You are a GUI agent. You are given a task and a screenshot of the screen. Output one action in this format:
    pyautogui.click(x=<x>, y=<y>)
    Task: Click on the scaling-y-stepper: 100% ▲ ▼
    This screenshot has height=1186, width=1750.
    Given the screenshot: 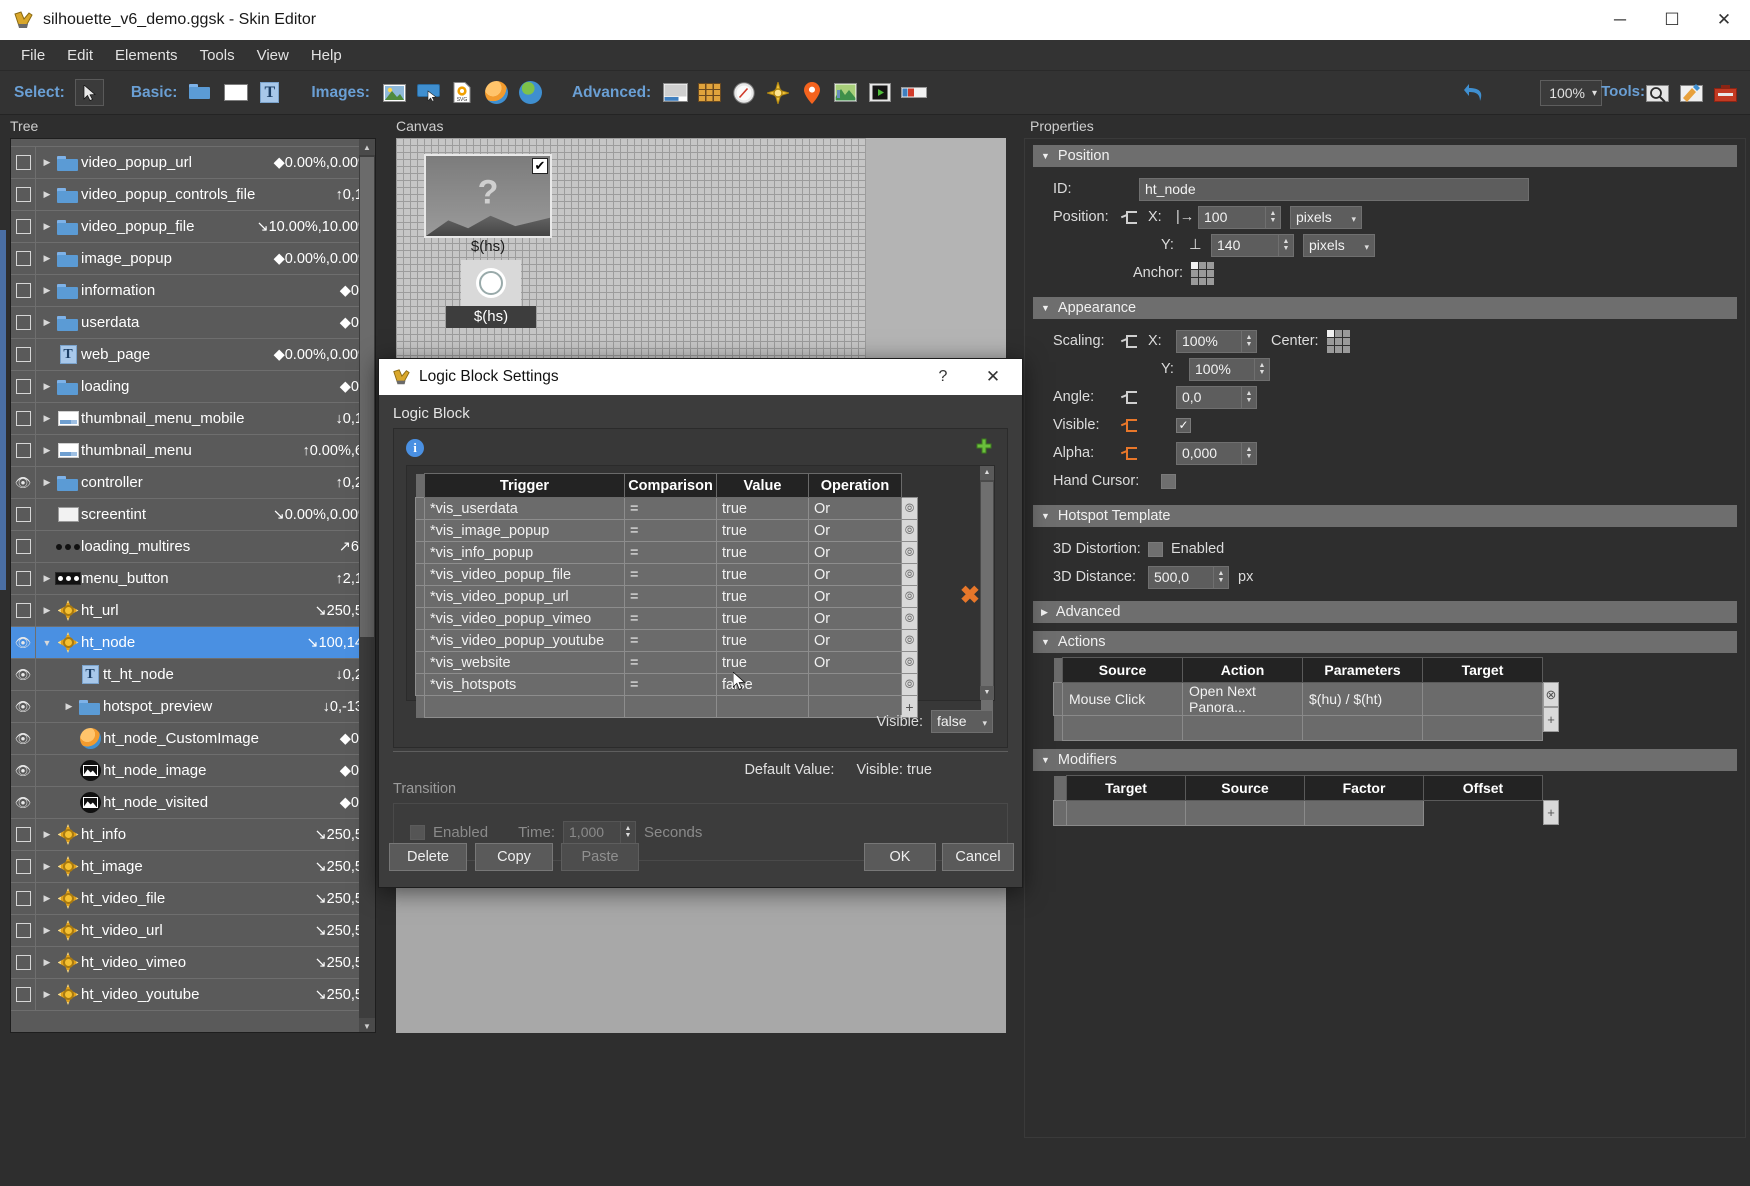 What is the action you would take?
    pyautogui.click(x=1229, y=369)
    